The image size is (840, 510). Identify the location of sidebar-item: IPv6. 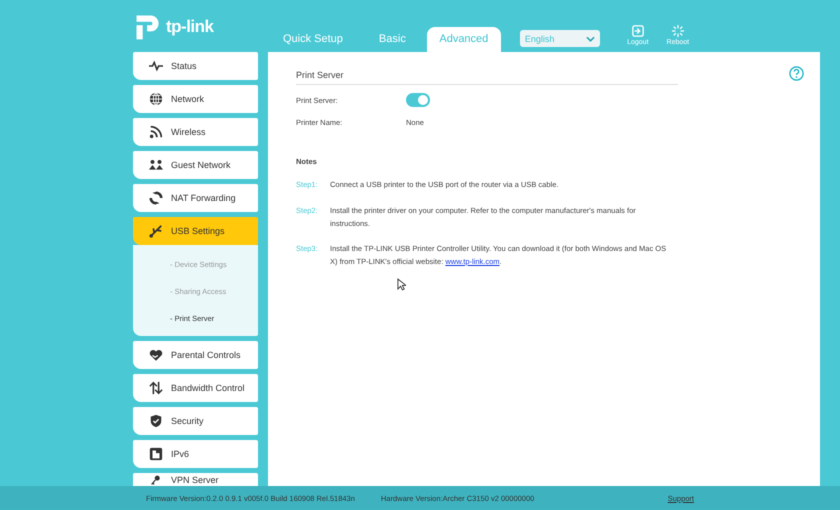
(195, 454).